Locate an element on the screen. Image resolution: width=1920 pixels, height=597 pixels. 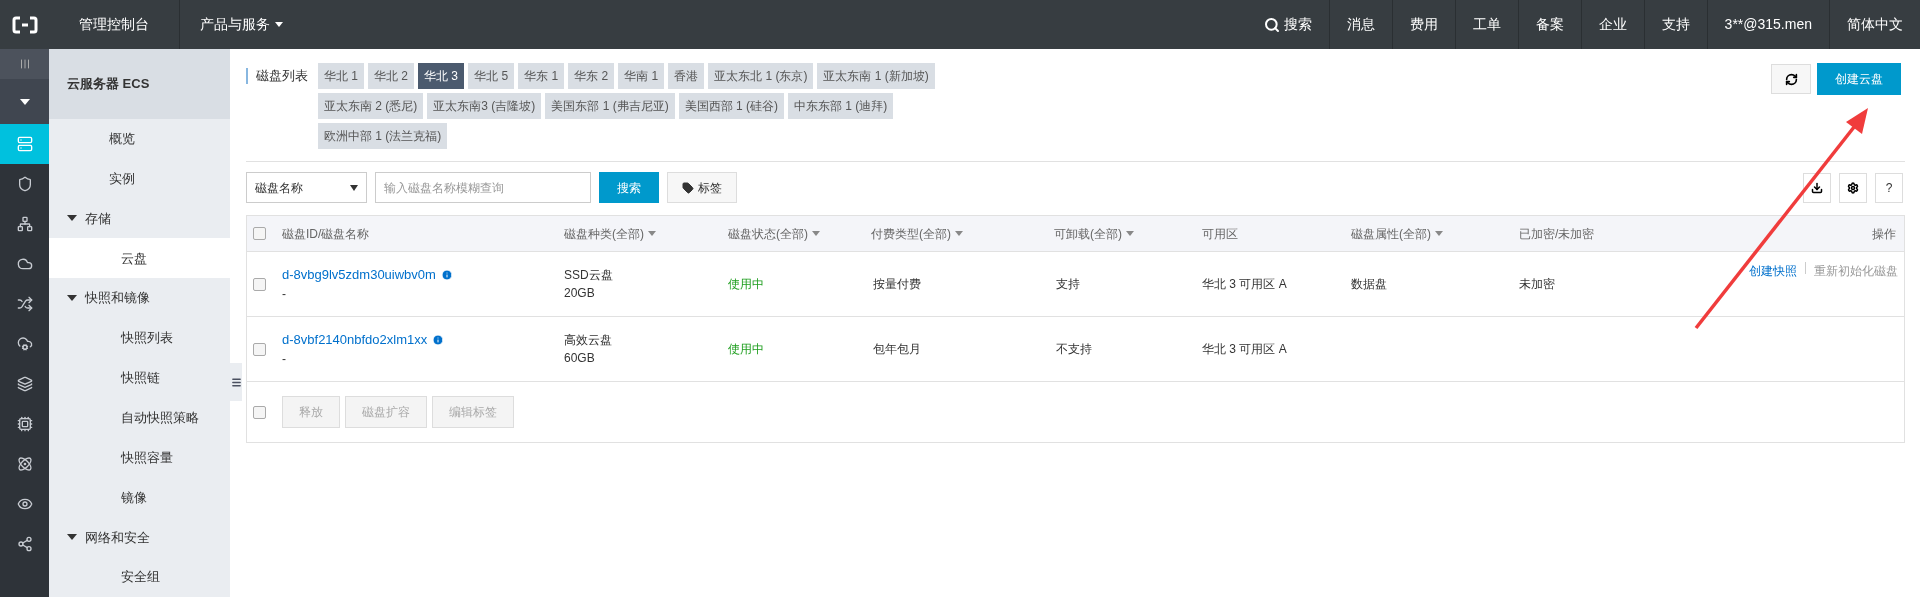
sidebar-item: 快照容量 is located at coordinates (139, 457).